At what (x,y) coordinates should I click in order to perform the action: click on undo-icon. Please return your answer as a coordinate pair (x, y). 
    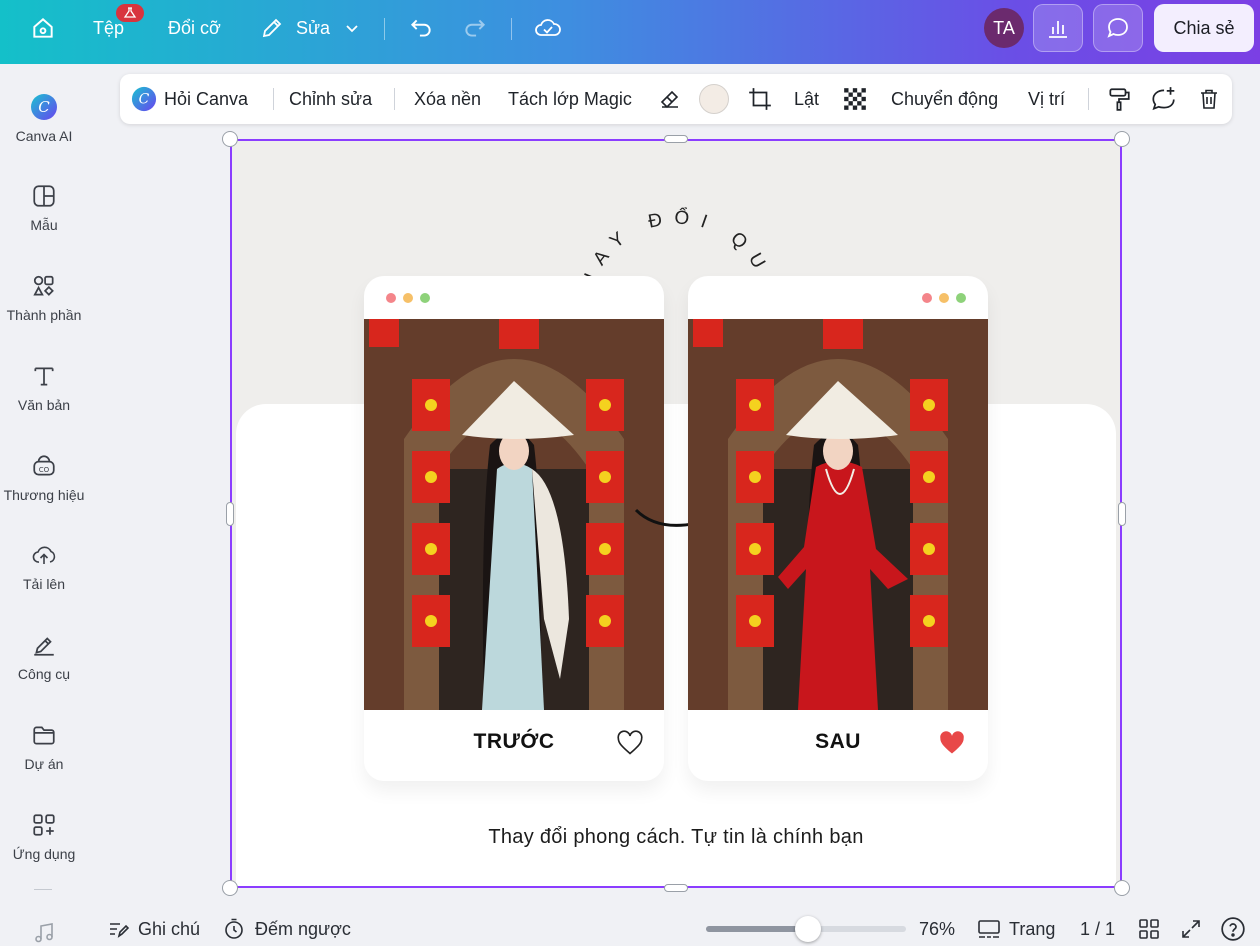
    Looking at the image, I should click on (420, 28).